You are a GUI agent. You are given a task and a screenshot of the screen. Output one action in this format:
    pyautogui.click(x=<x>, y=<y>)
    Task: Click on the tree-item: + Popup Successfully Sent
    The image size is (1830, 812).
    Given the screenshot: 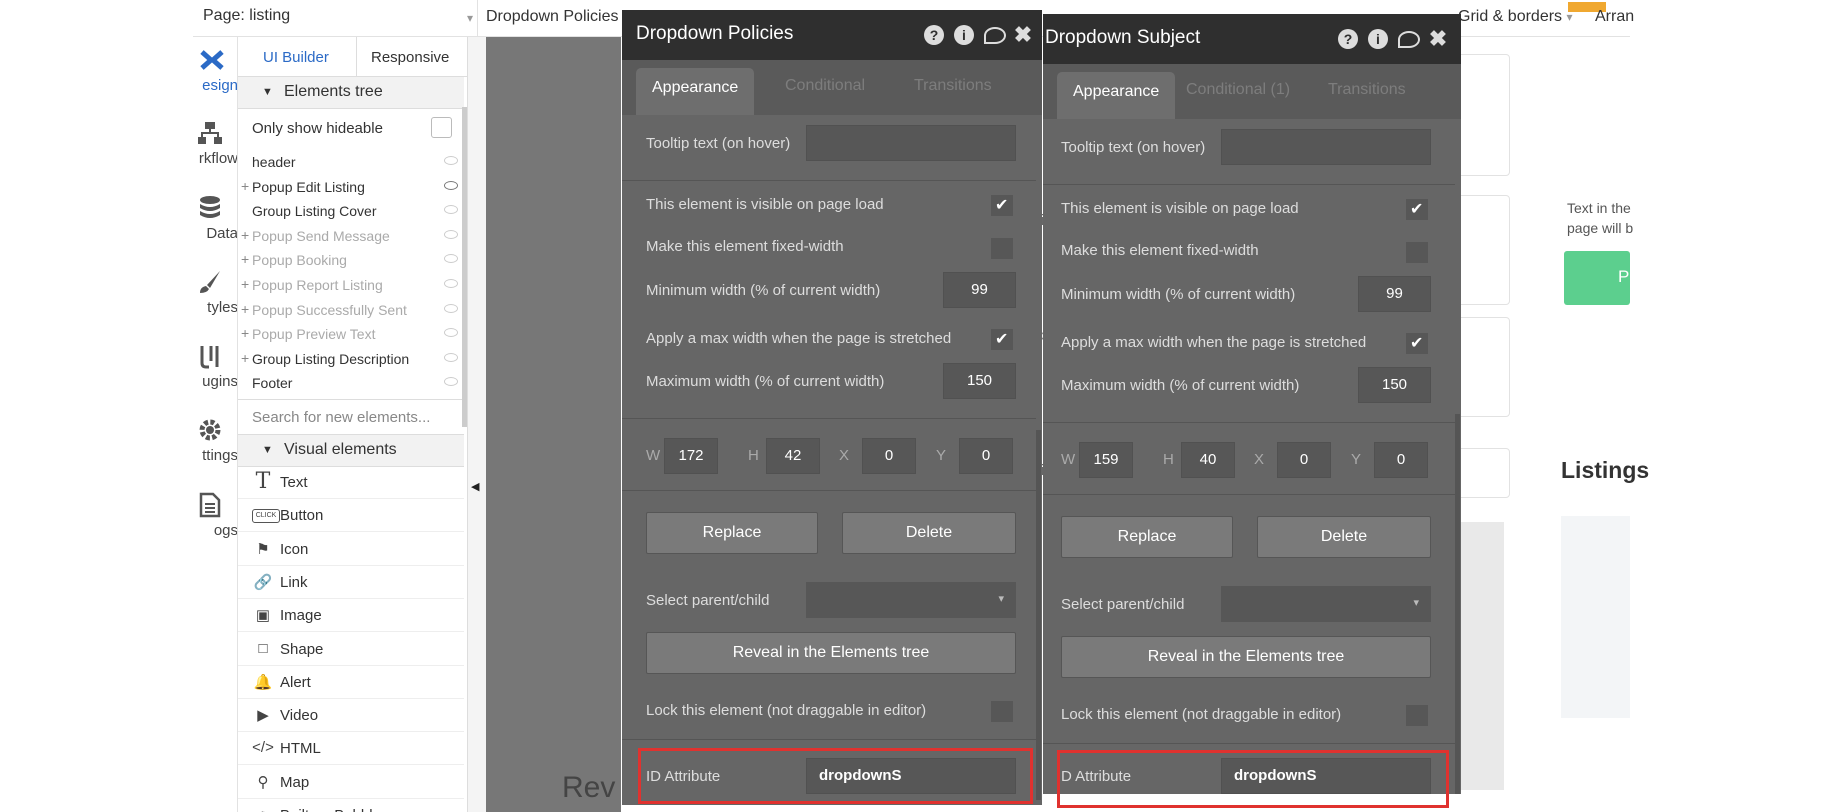 What is the action you would take?
    pyautogui.click(x=351, y=311)
    